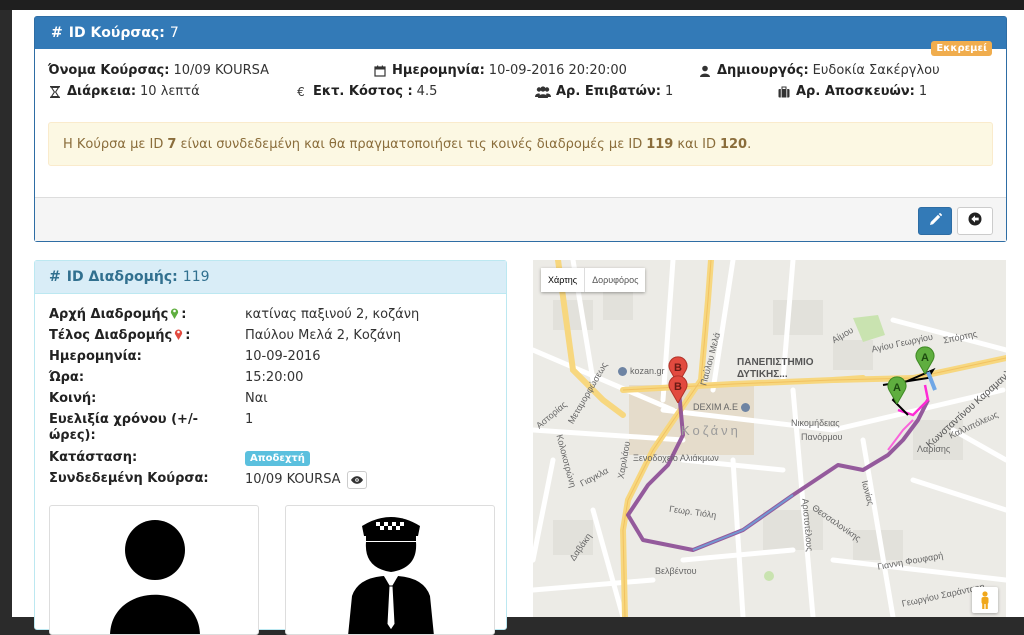 The height and width of the screenshot is (635, 1024). What do you see at coordinates (184, 314) in the screenshot?
I see `route-start-colon: :` at bounding box center [184, 314].